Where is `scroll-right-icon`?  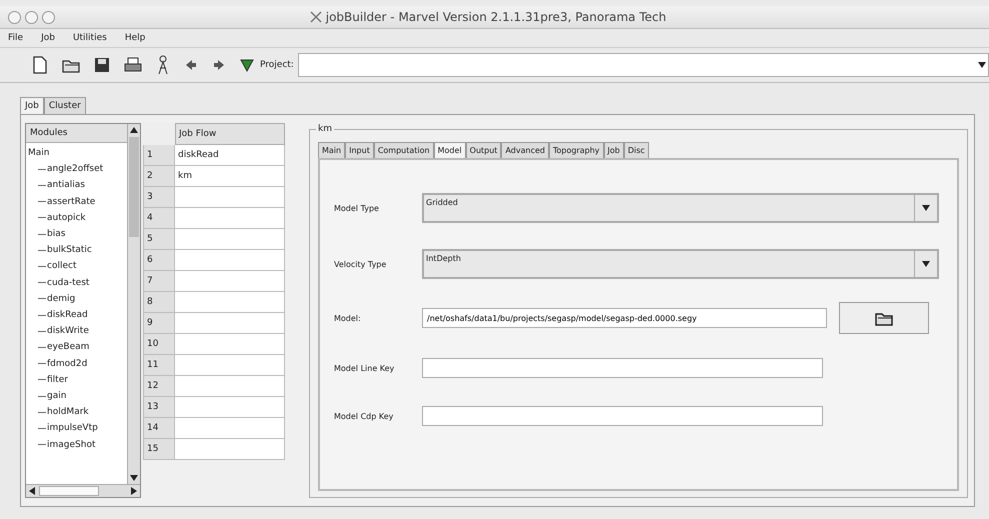 scroll-right-icon is located at coordinates (134, 491).